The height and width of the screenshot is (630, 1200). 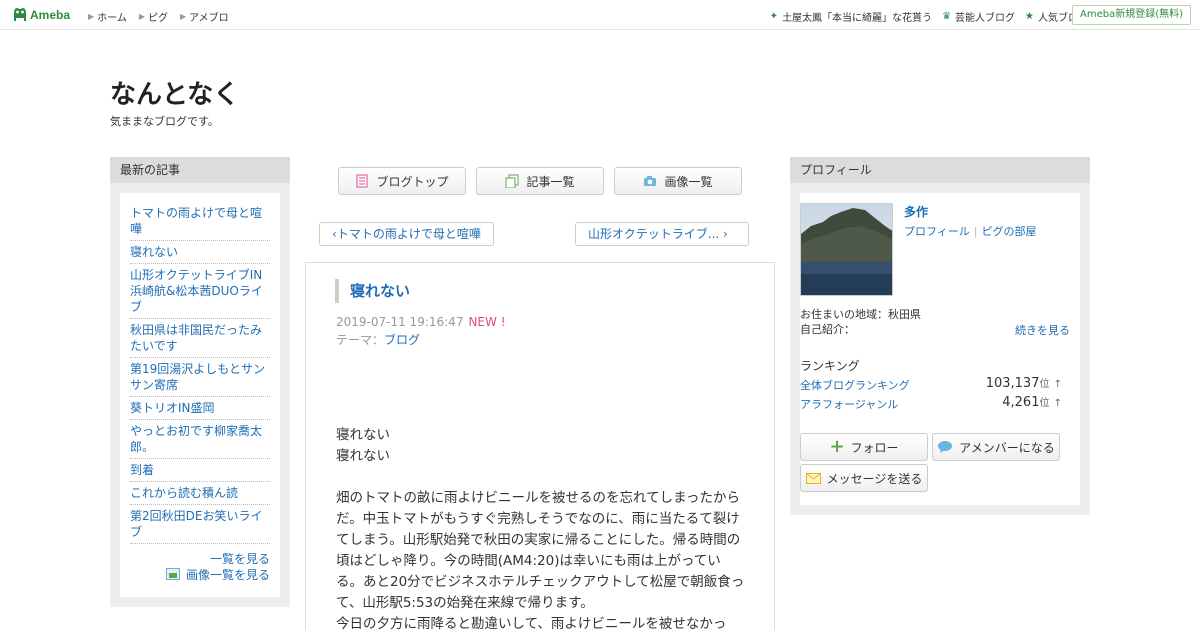 What do you see at coordinates (512, 181) in the screenshot?
I see `copy-icon` at bounding box center [512, 181].